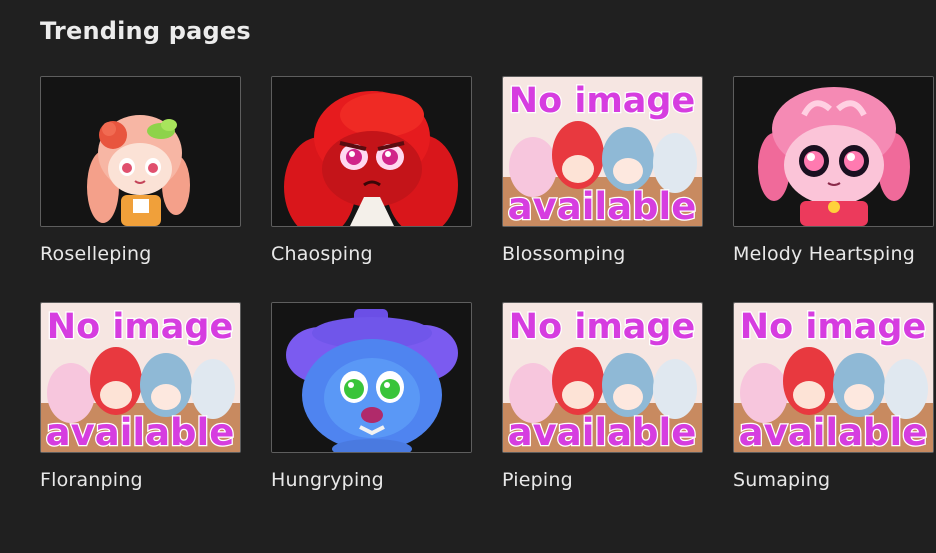  I want to click on page-card-sumaping: No image available Sumaping, so click(833, 396).